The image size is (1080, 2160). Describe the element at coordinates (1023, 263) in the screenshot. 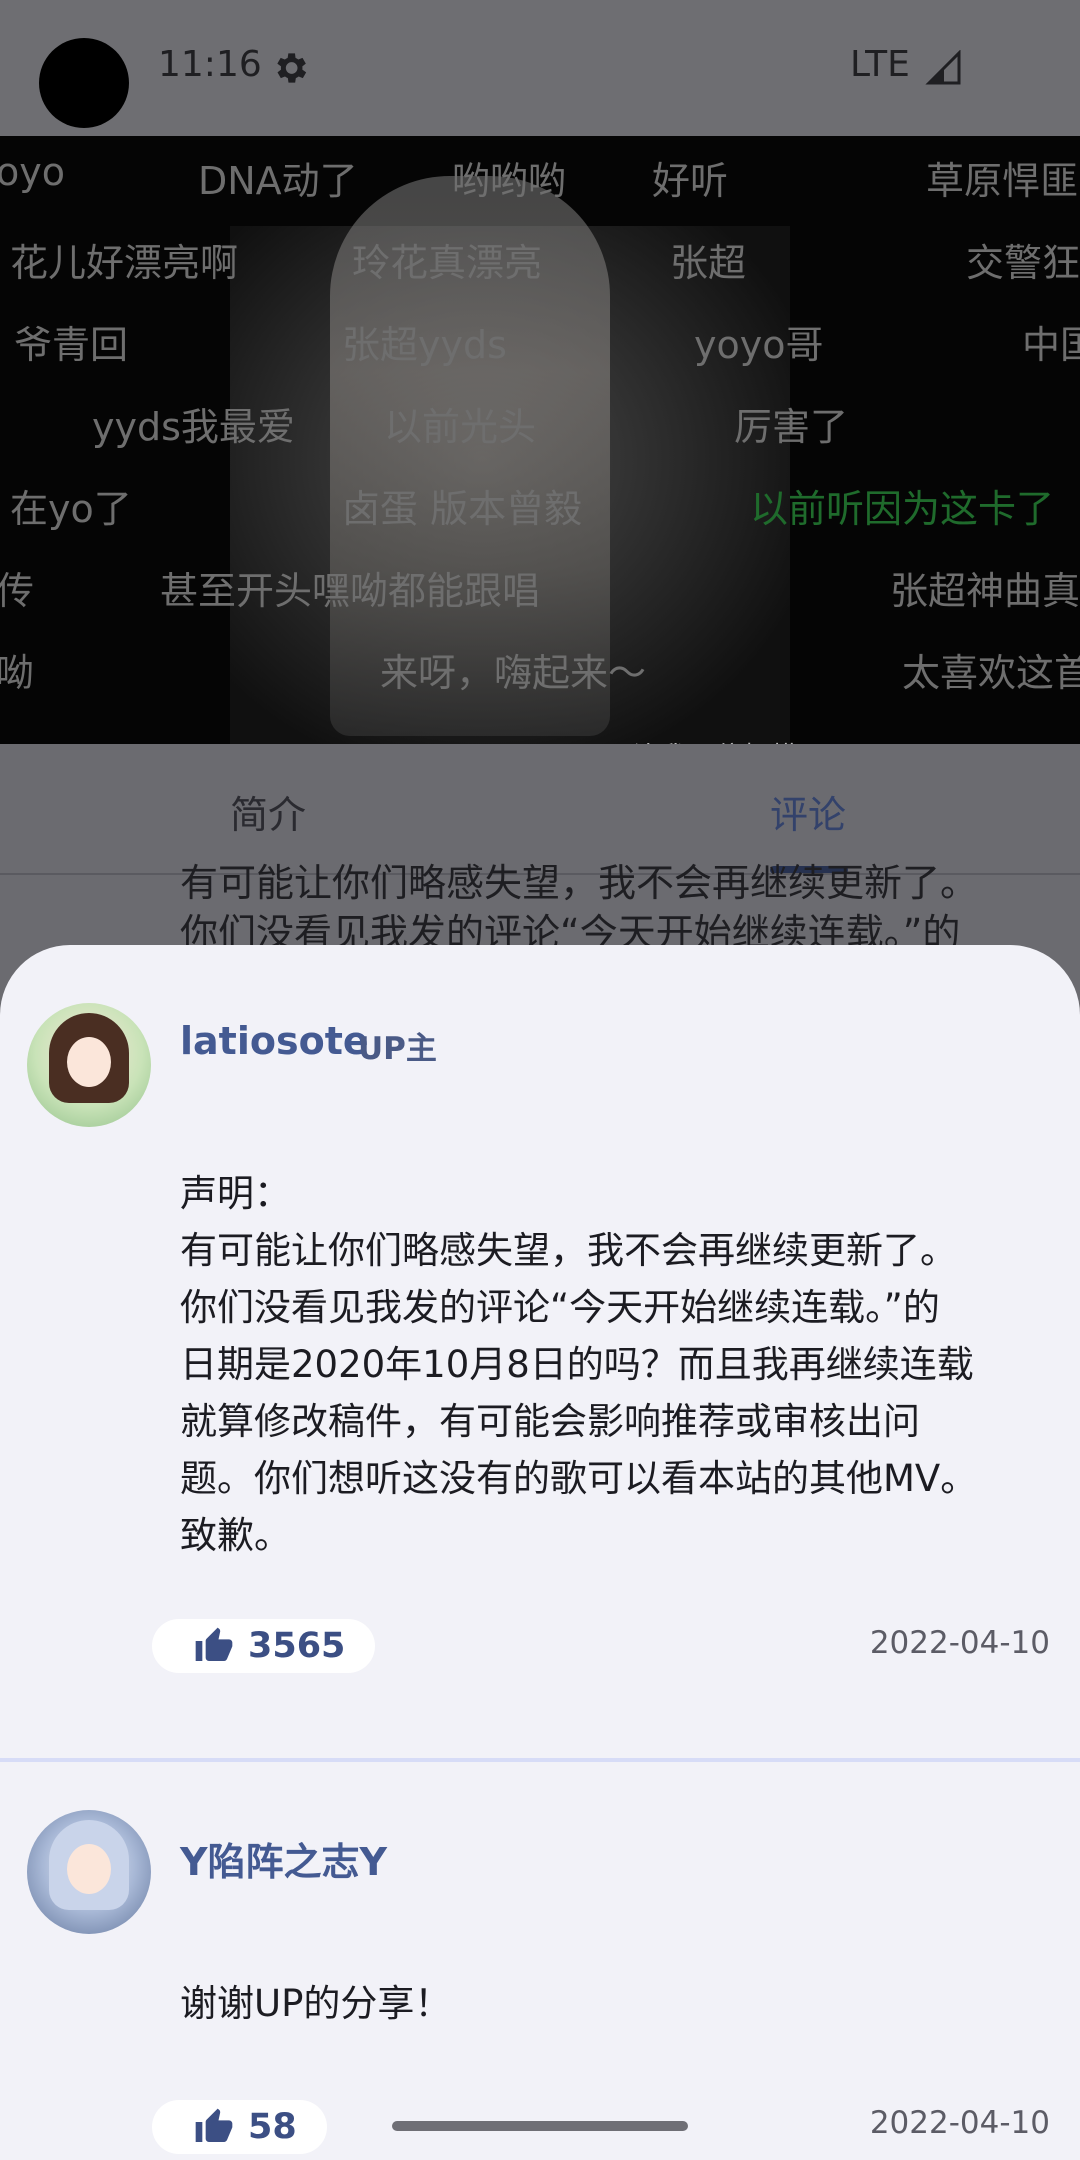

I see `danmaku-item: 交警狂` at that location.